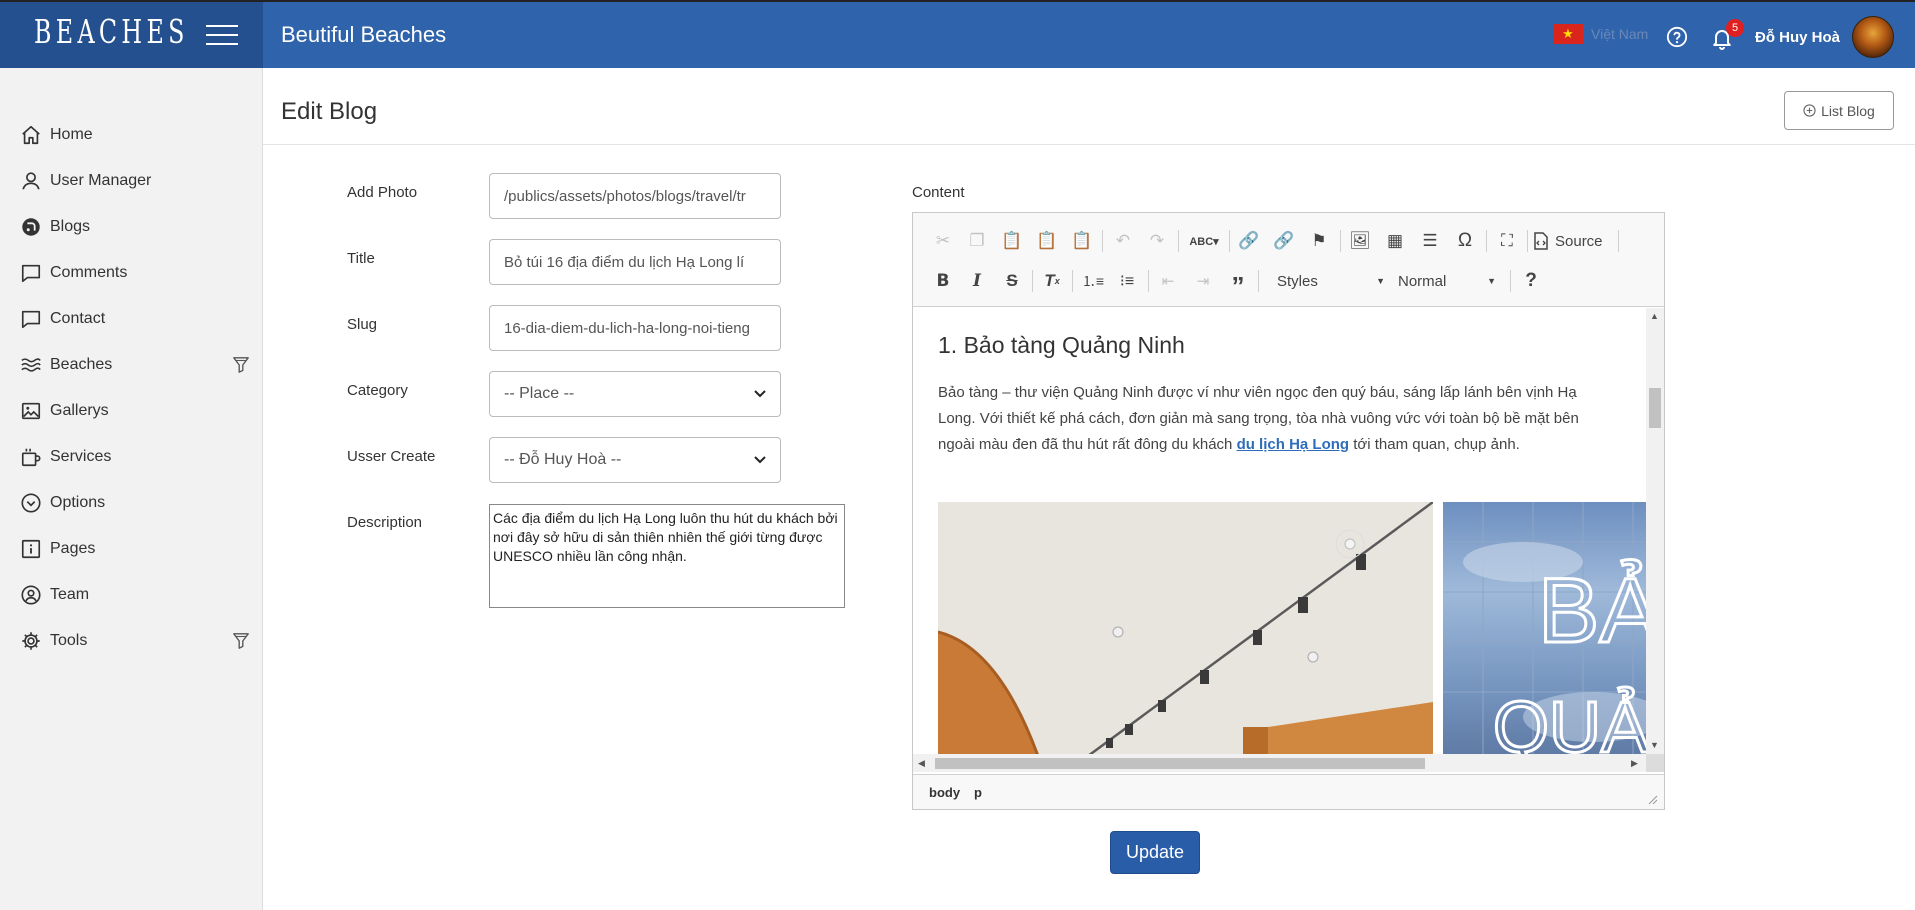 The height and width of the screenshot is (910, 1915). I want to click on home-icon, so click(31, 135).